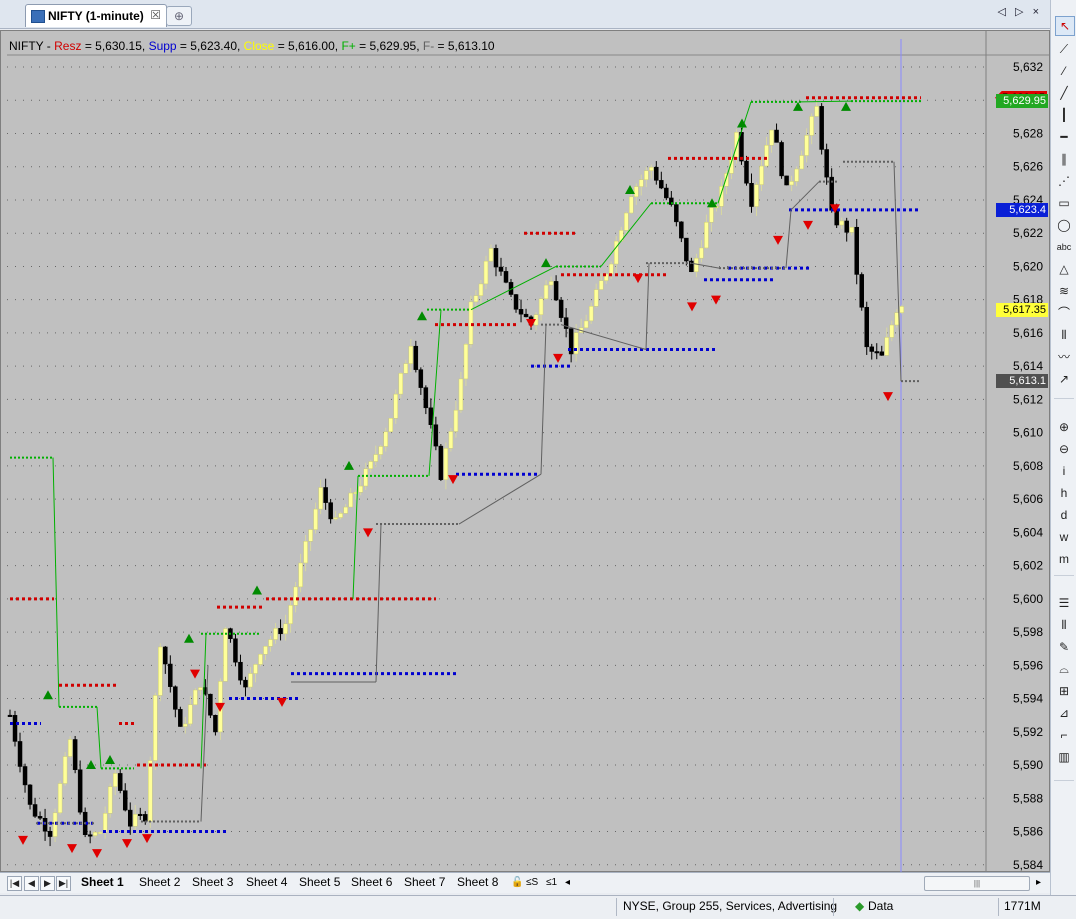  Describe the element at coordinates (371, 882) in the screenshot. I see `tab-sheet-6: Sheet 6` at that location.